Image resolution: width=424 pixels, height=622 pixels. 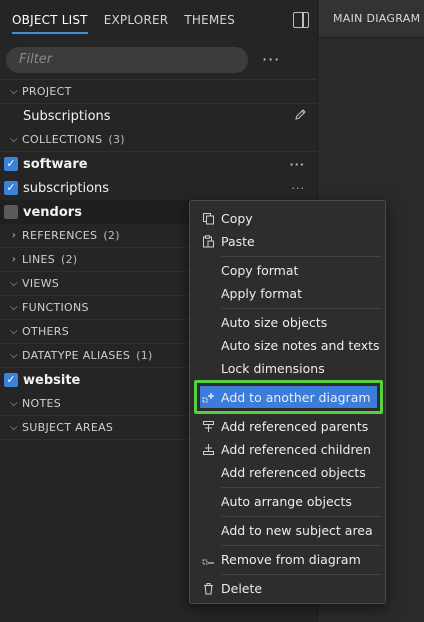 What do you see at coordinates (295, 426) in the screenshot?
I see `menu-item-label: Add referenced parents` at bounding box center [295, 426].